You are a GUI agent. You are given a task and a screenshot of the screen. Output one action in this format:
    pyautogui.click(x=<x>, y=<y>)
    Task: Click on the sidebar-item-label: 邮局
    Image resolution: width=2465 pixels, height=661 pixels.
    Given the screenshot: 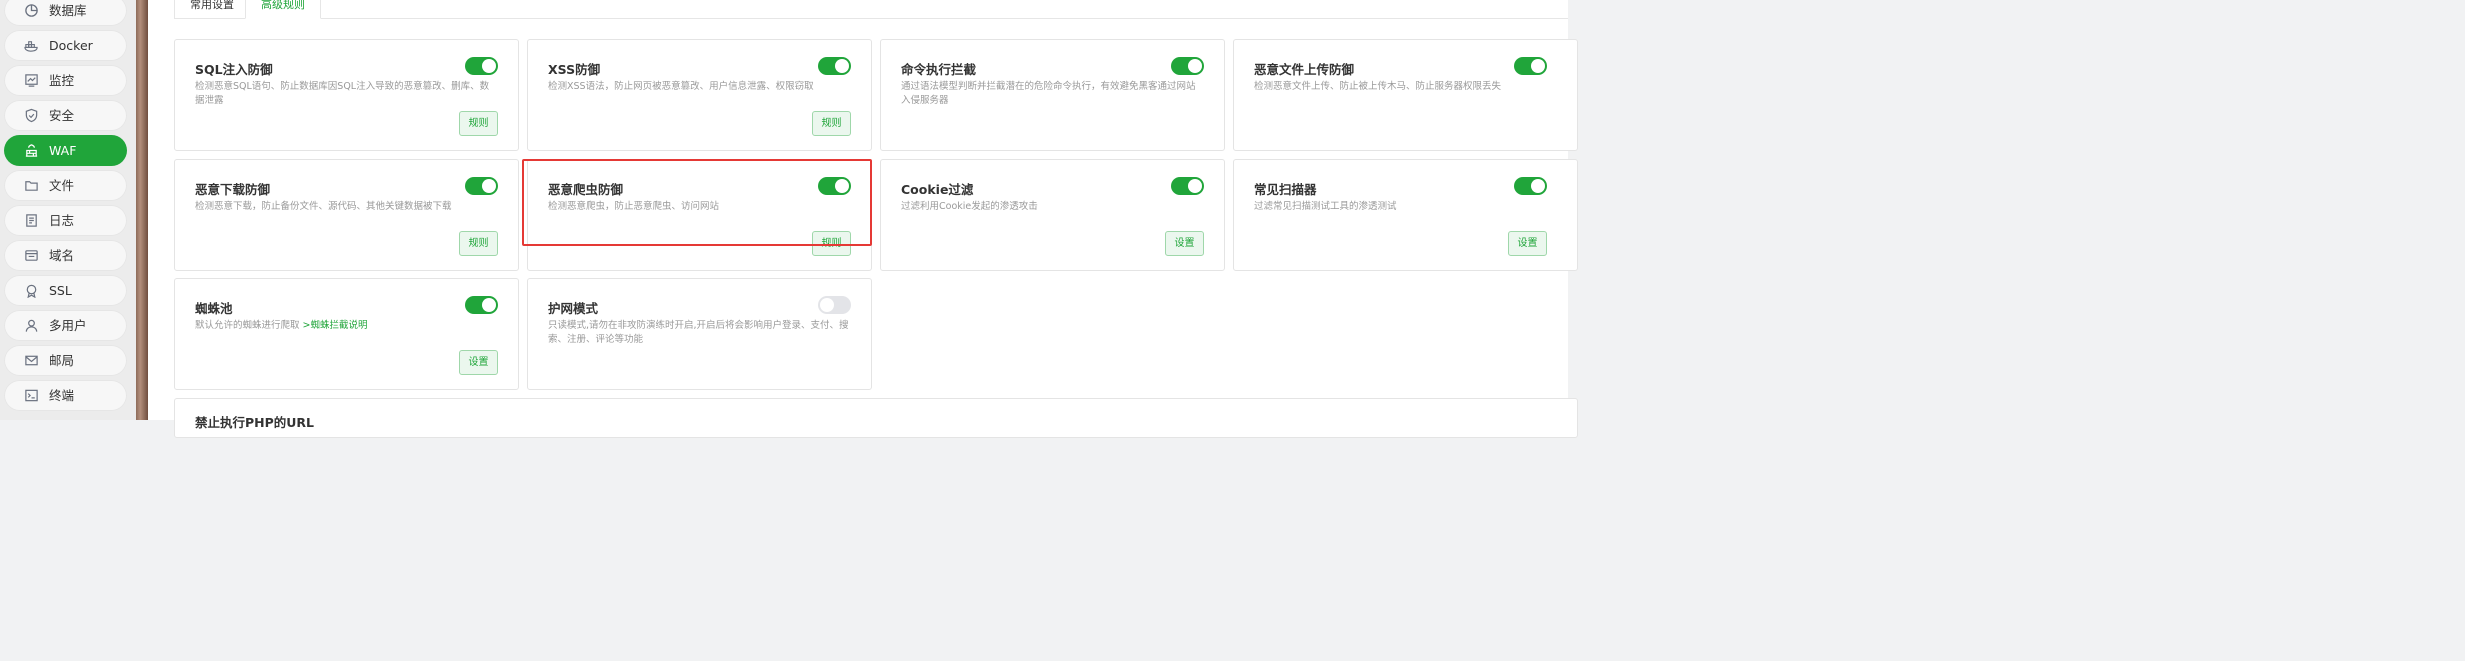 What is the action you would take?
    pyautogui.click(x=62, y=360)
    